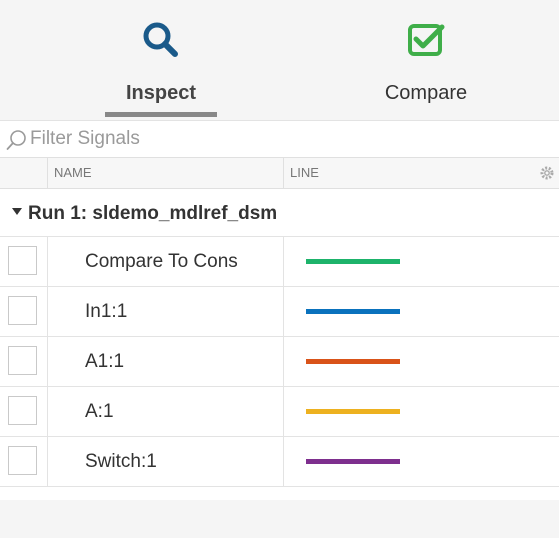 Image resolution: width=559 pixels, height=538 pixels. I want to click on signal-name: A1:1, so click(105, 361).